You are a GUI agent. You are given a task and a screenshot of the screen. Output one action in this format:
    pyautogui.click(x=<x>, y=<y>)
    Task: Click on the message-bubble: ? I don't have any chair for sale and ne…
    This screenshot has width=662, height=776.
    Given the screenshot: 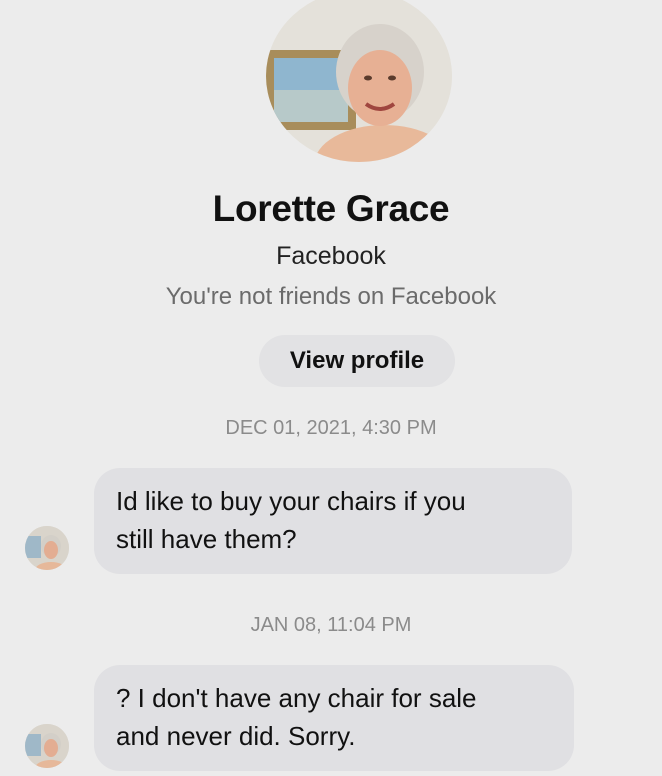 What is the action you would take?
    pyautogui.click(x=334, y=718)
    